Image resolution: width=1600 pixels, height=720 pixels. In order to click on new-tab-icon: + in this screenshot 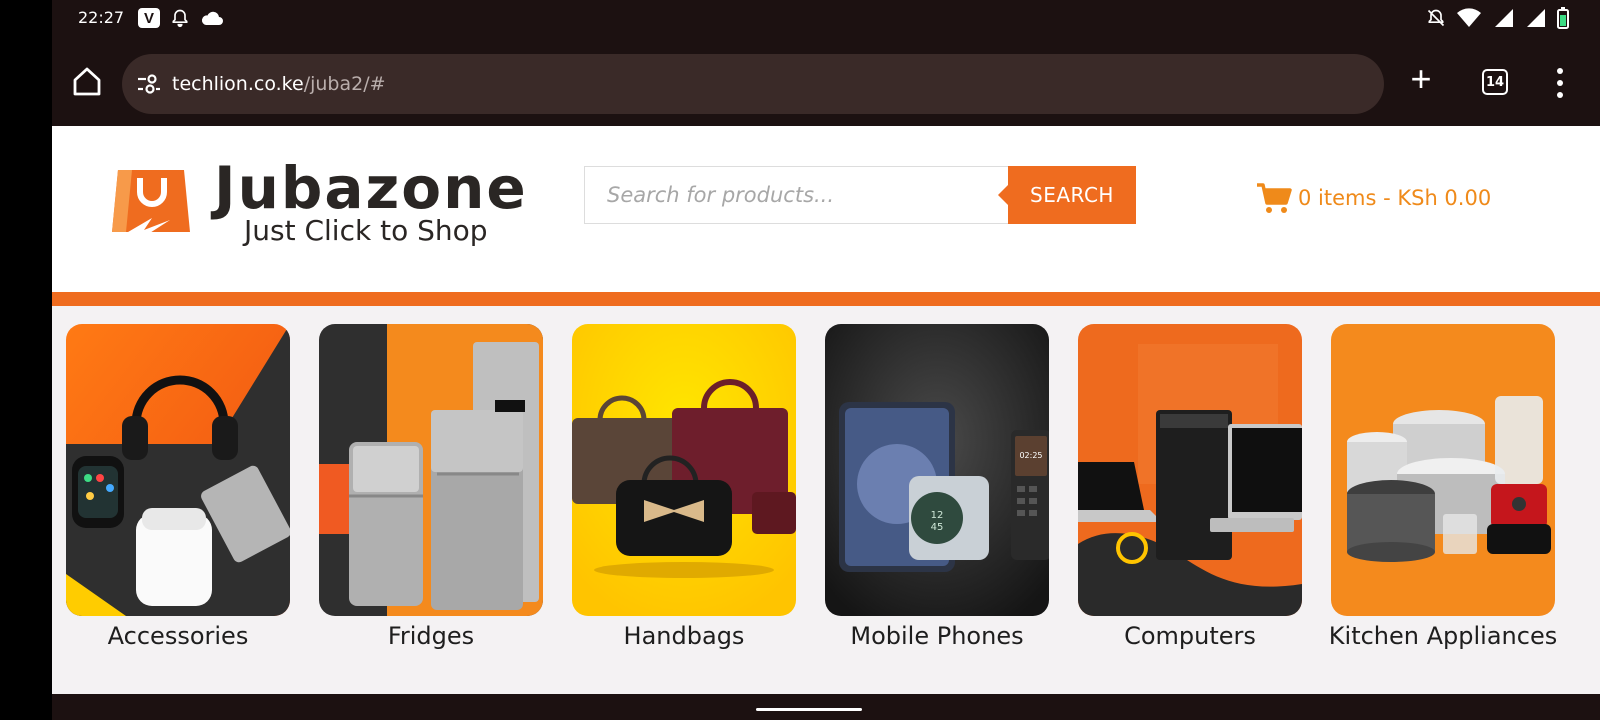, I will do `click(1421, 79)`.